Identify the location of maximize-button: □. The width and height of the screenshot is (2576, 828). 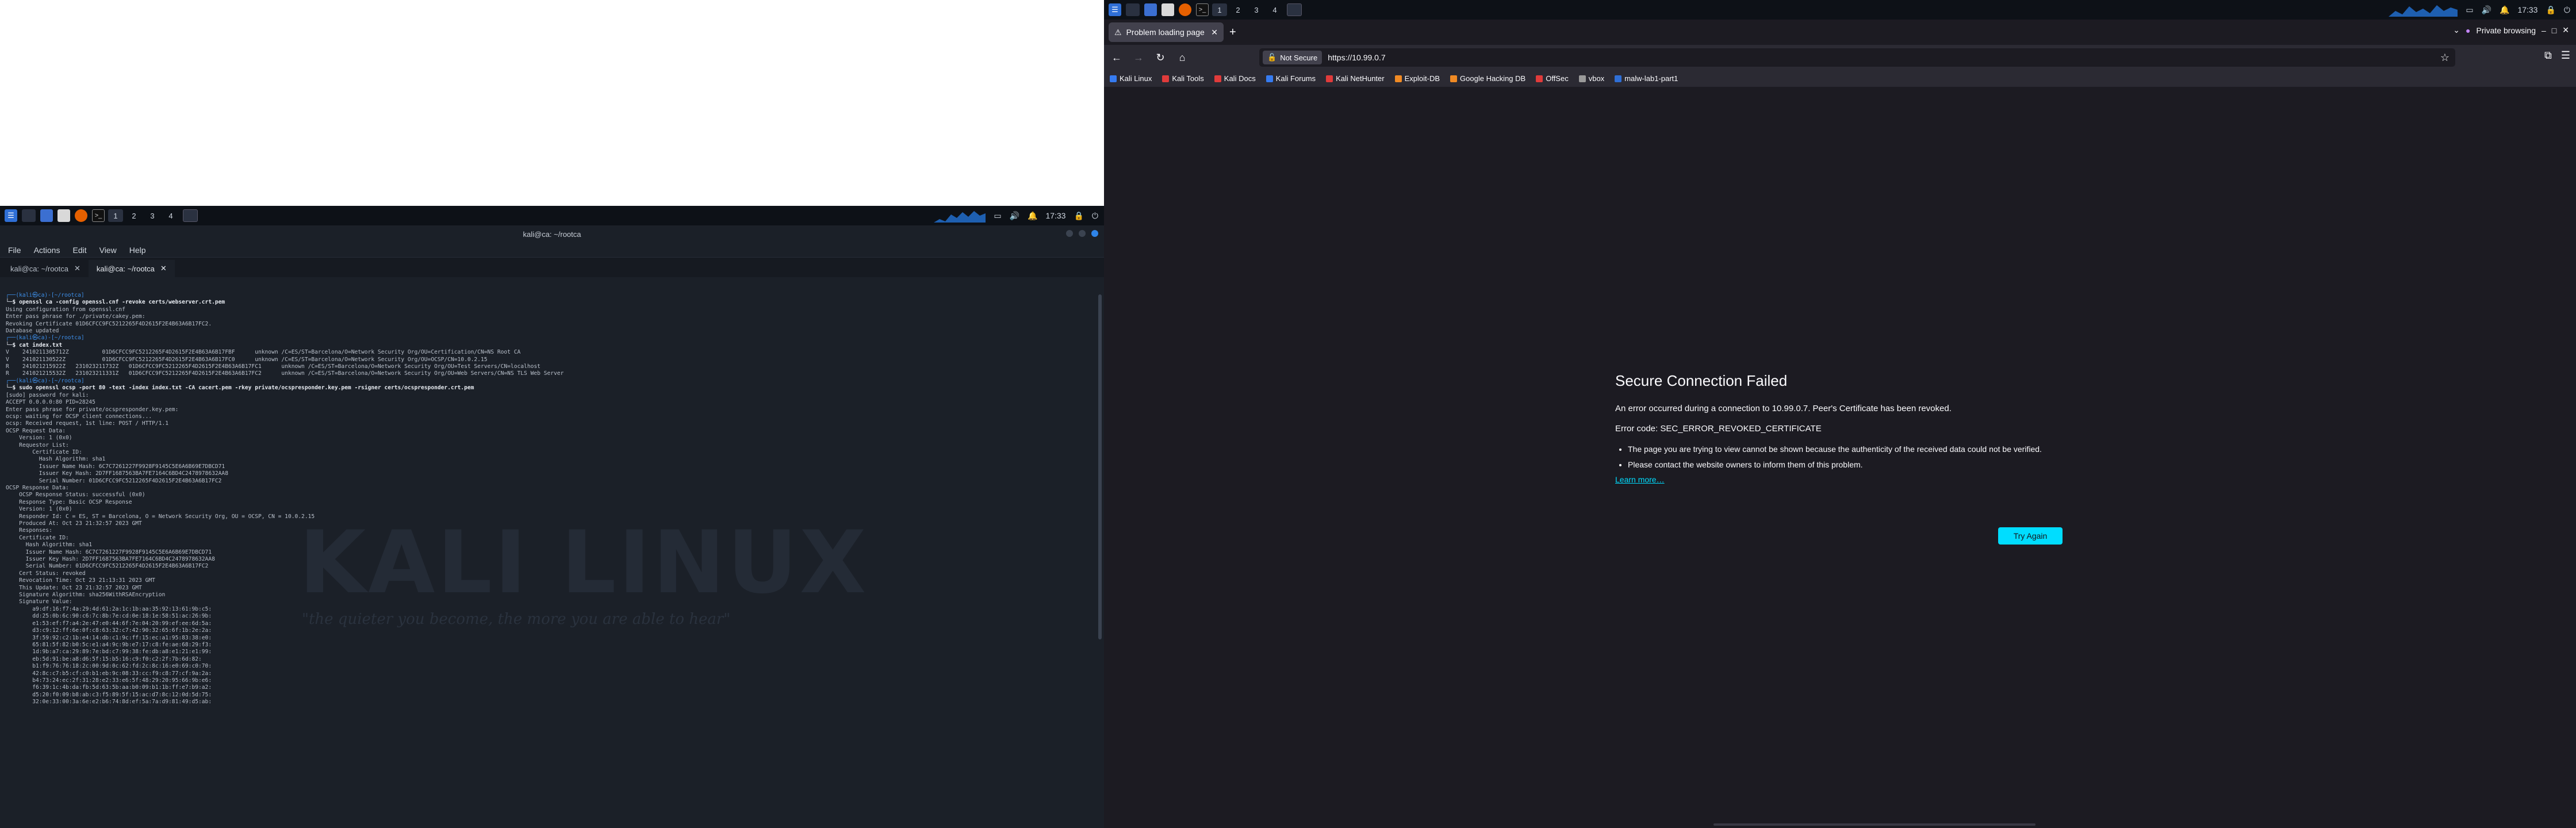
(2554, 30).